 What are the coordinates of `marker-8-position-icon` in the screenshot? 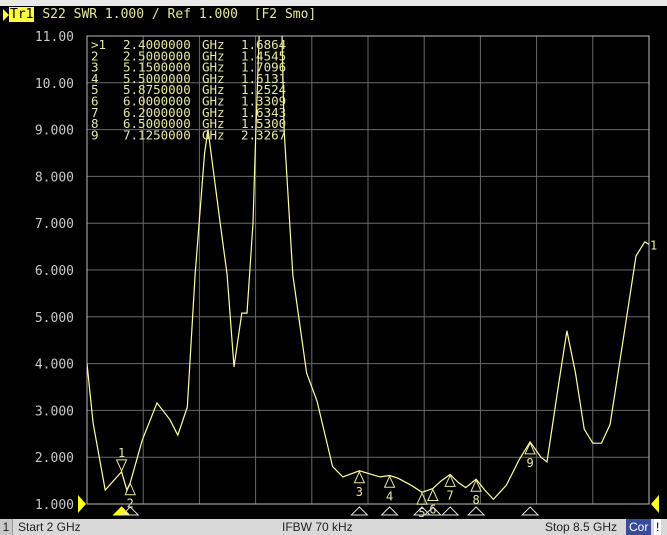 It's located at (476, 511).